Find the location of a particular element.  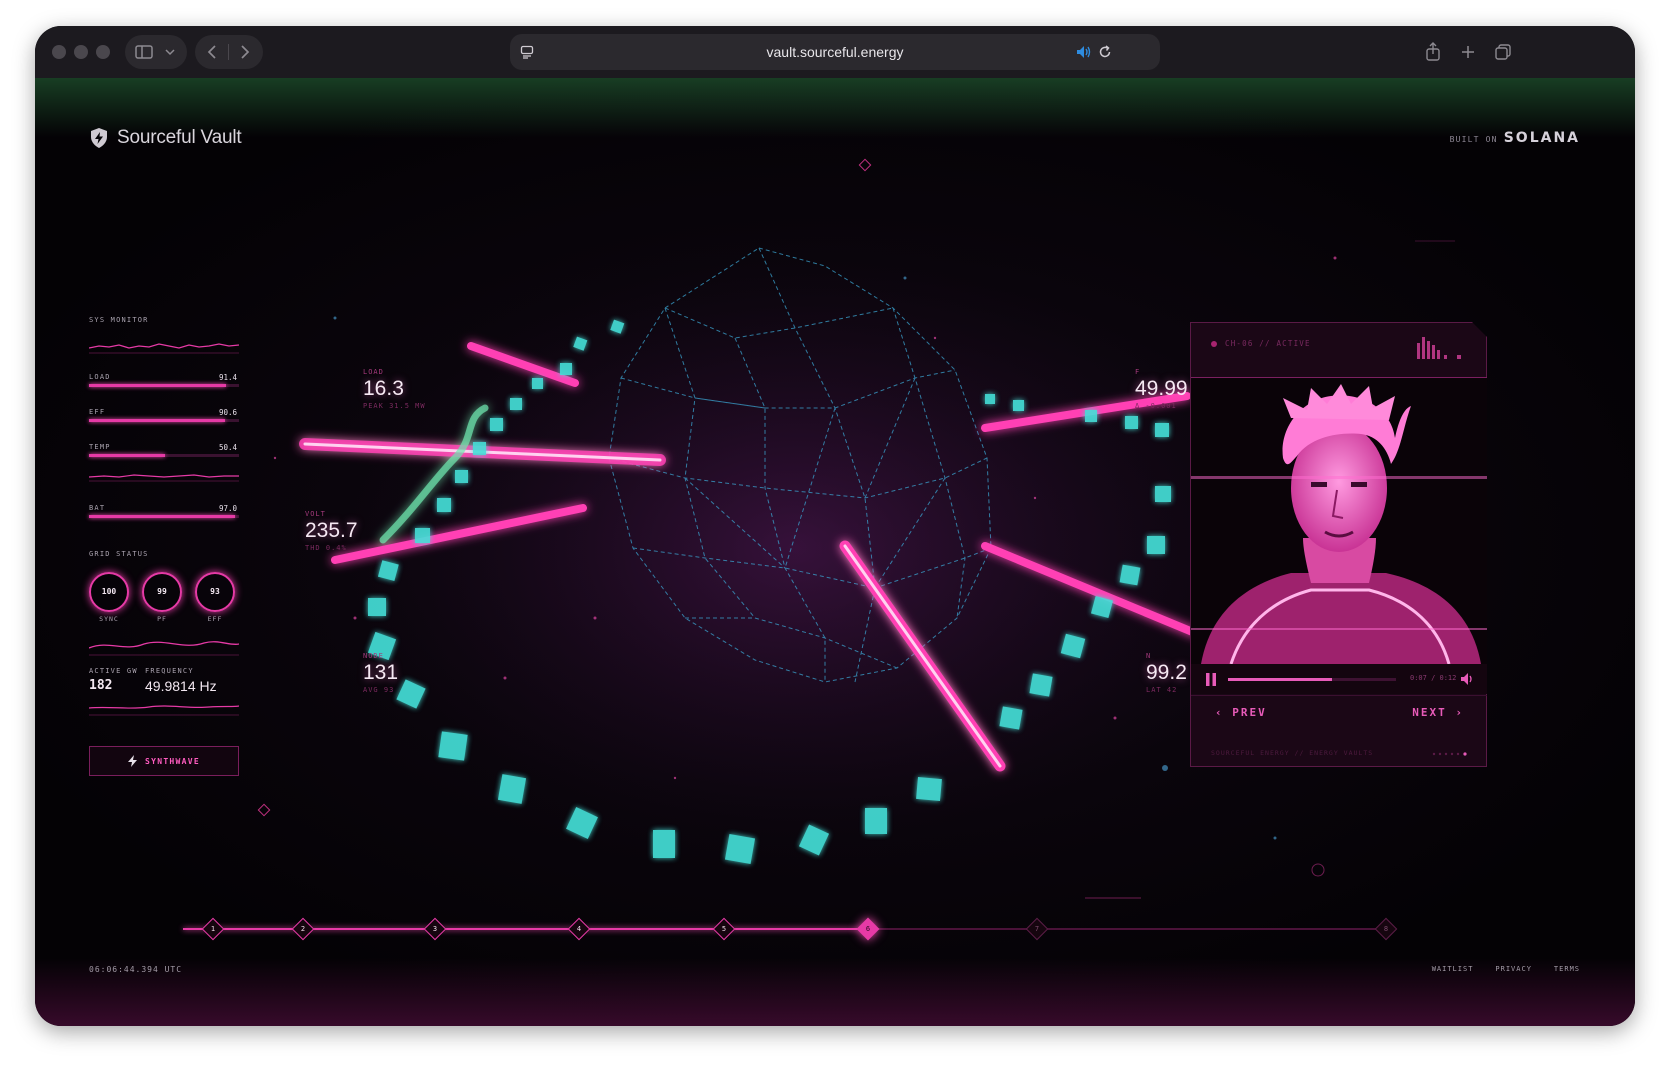

stat-right-bottom-label: N is located at coordinates (1149, 656).